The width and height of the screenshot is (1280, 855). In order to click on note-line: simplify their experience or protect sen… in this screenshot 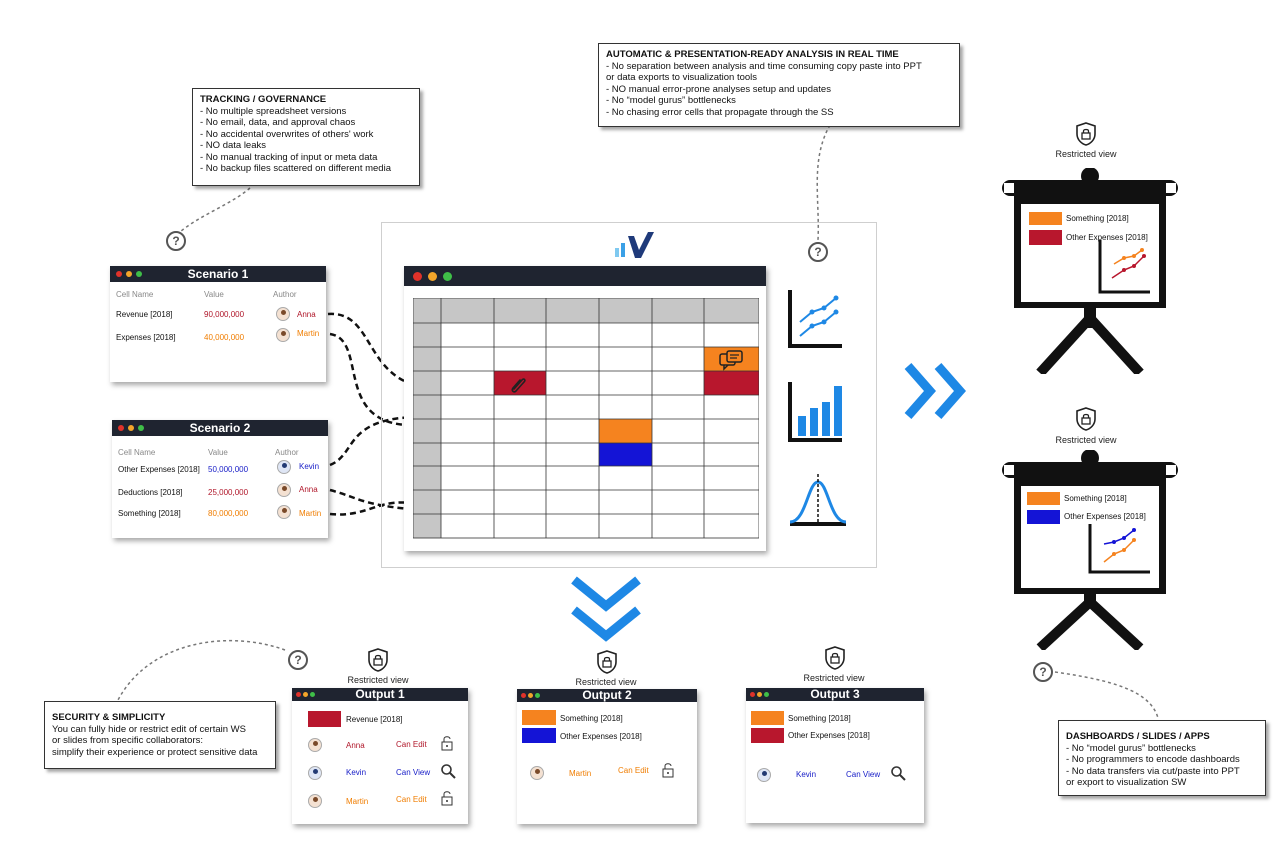, I will do `click(155, 752)`.